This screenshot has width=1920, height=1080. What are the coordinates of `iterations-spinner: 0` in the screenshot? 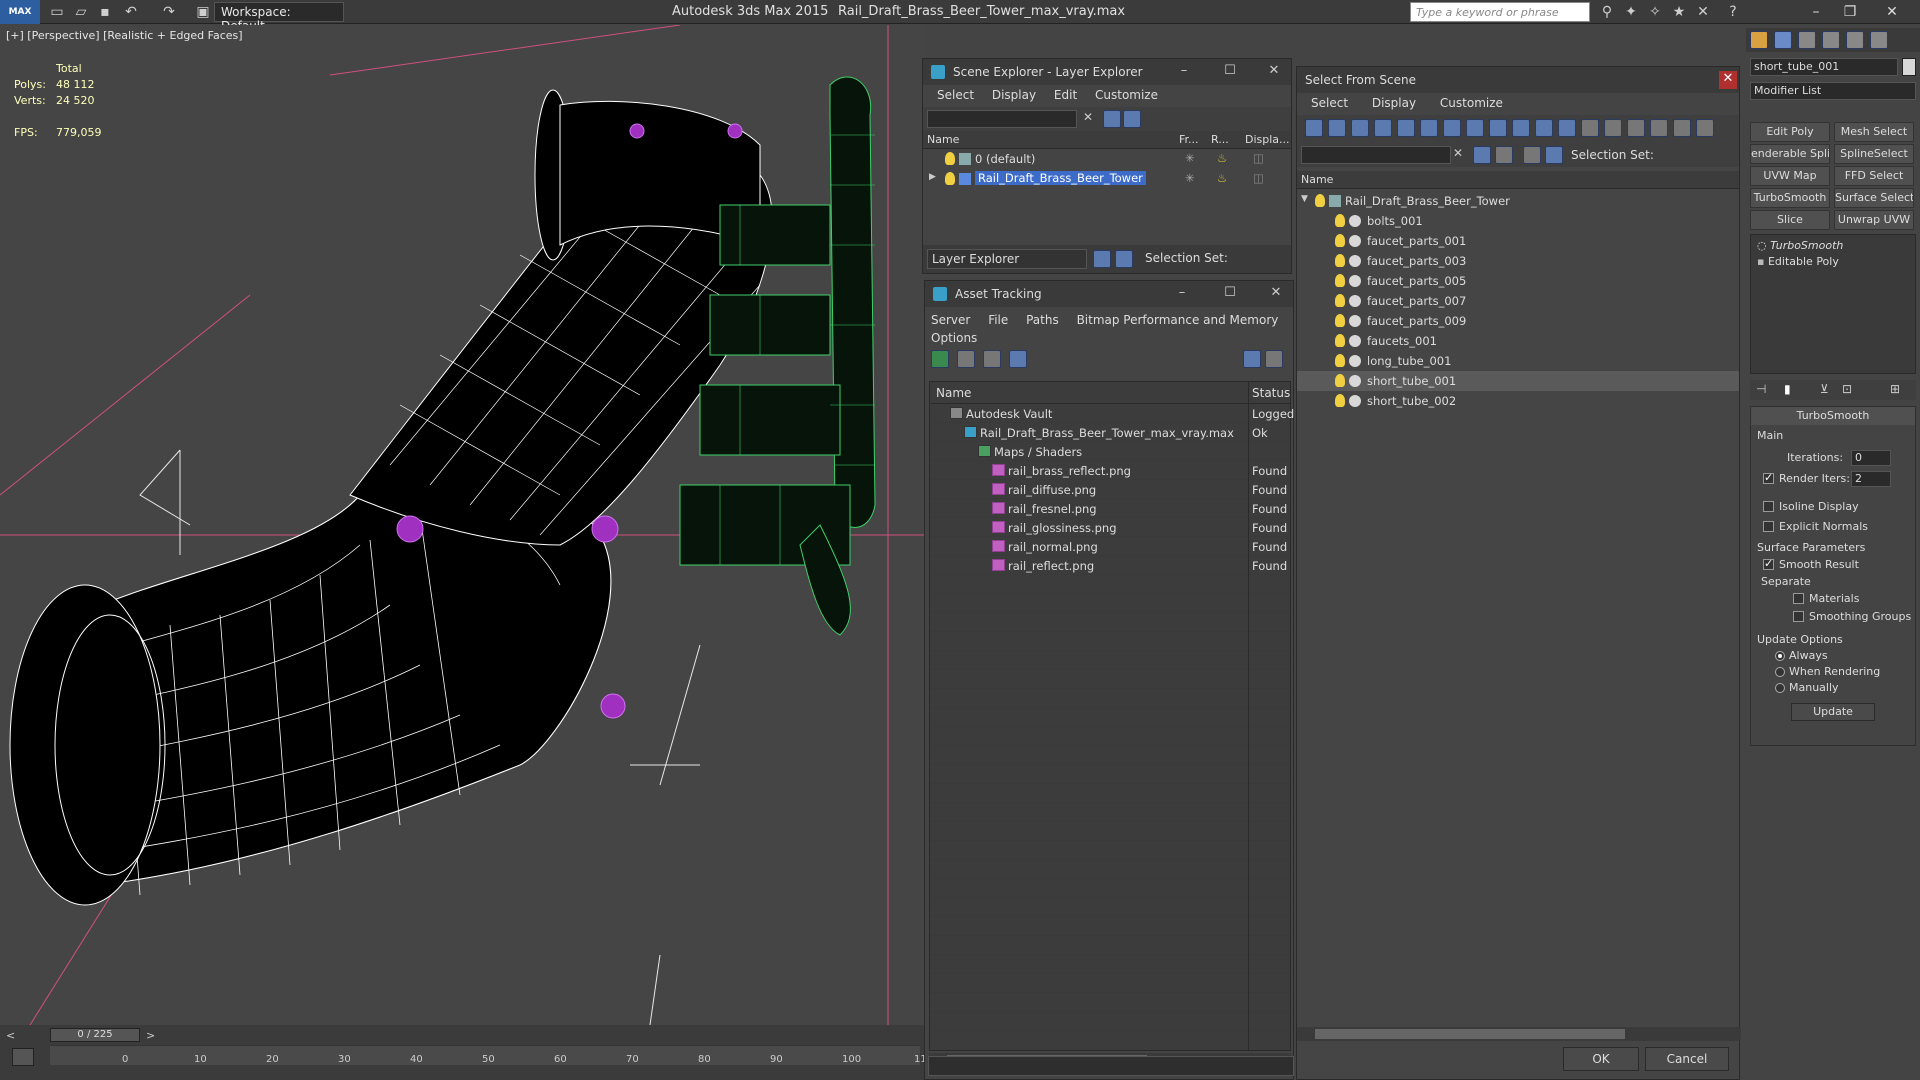 It's located at (1871, 458).